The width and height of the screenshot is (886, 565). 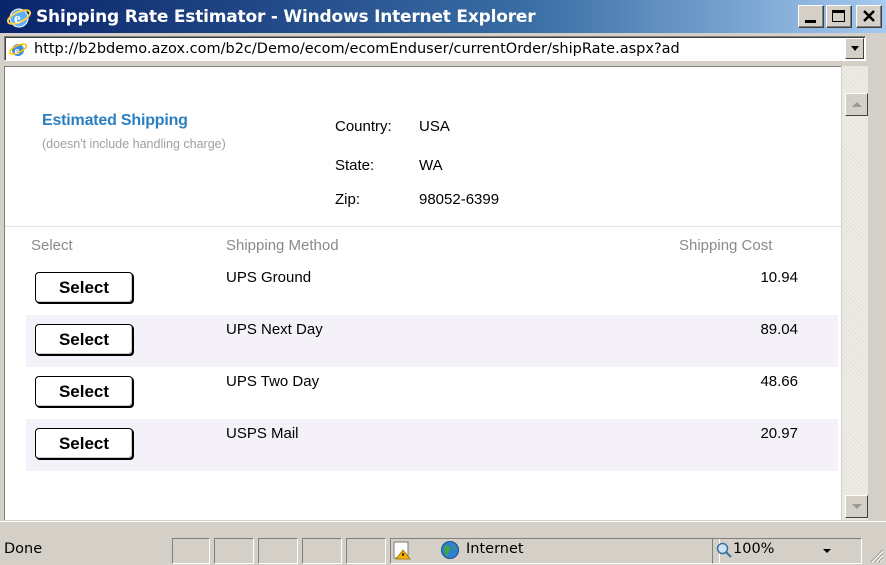 I want to click on select-usps-mail-button: Select, so click(x=84, y=443).